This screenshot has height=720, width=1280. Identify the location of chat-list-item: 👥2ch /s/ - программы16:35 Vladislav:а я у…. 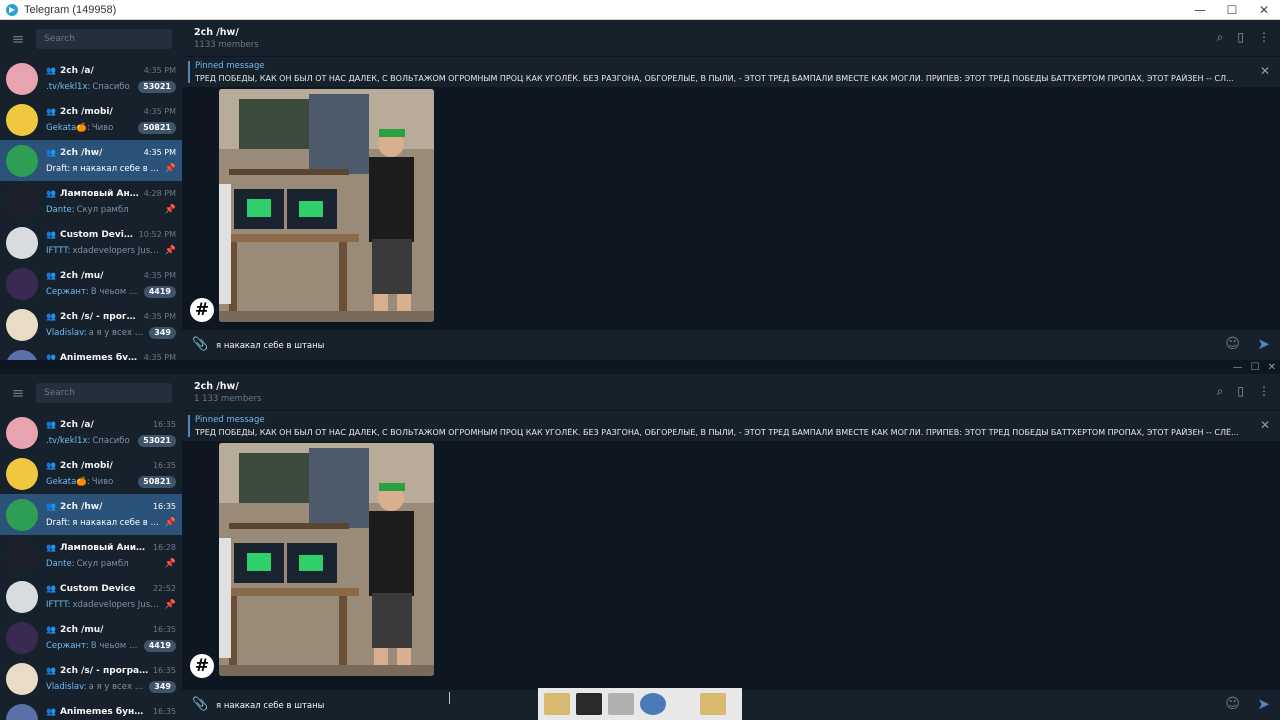
(91, 678).